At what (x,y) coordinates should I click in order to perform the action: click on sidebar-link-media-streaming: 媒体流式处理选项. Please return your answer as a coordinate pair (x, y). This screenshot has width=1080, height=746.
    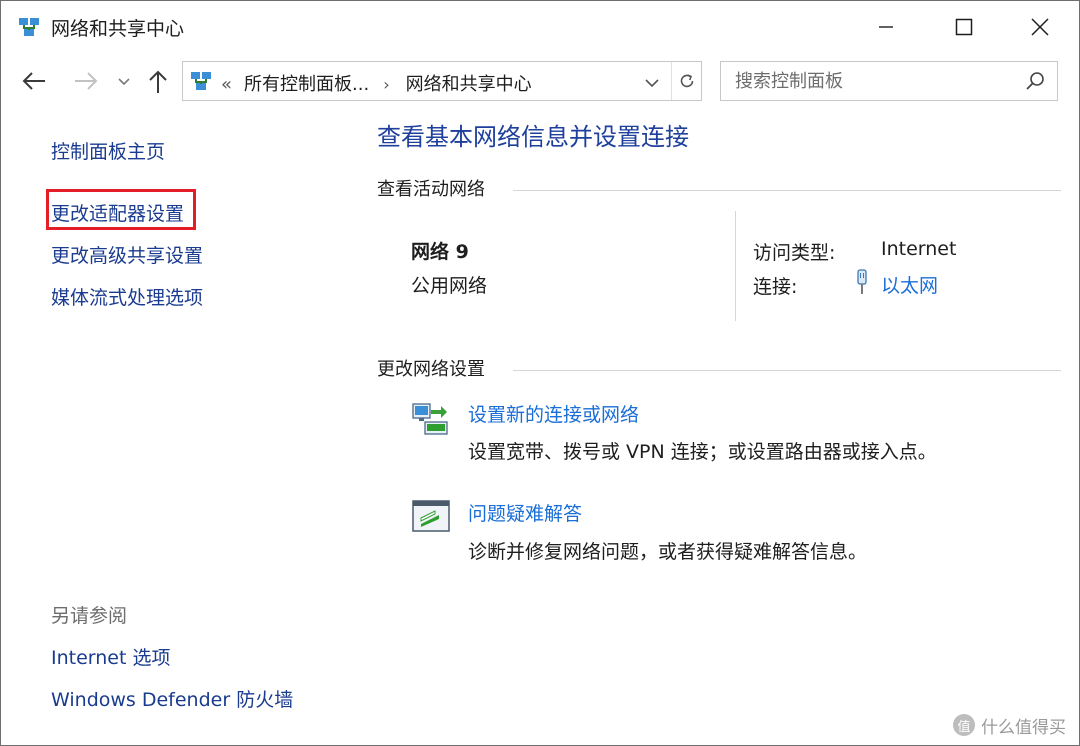
    Looking at the image, I should click on (127, 296).